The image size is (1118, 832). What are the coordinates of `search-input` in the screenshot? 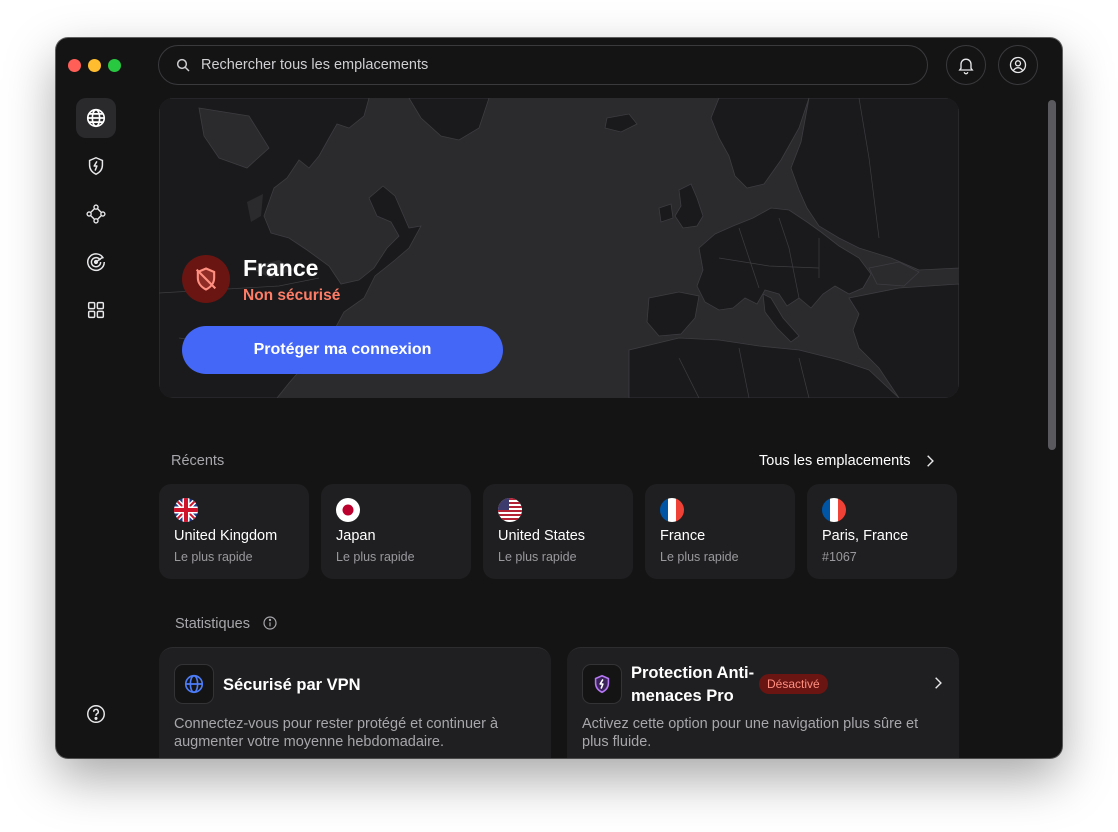 It's located at (541, 65).